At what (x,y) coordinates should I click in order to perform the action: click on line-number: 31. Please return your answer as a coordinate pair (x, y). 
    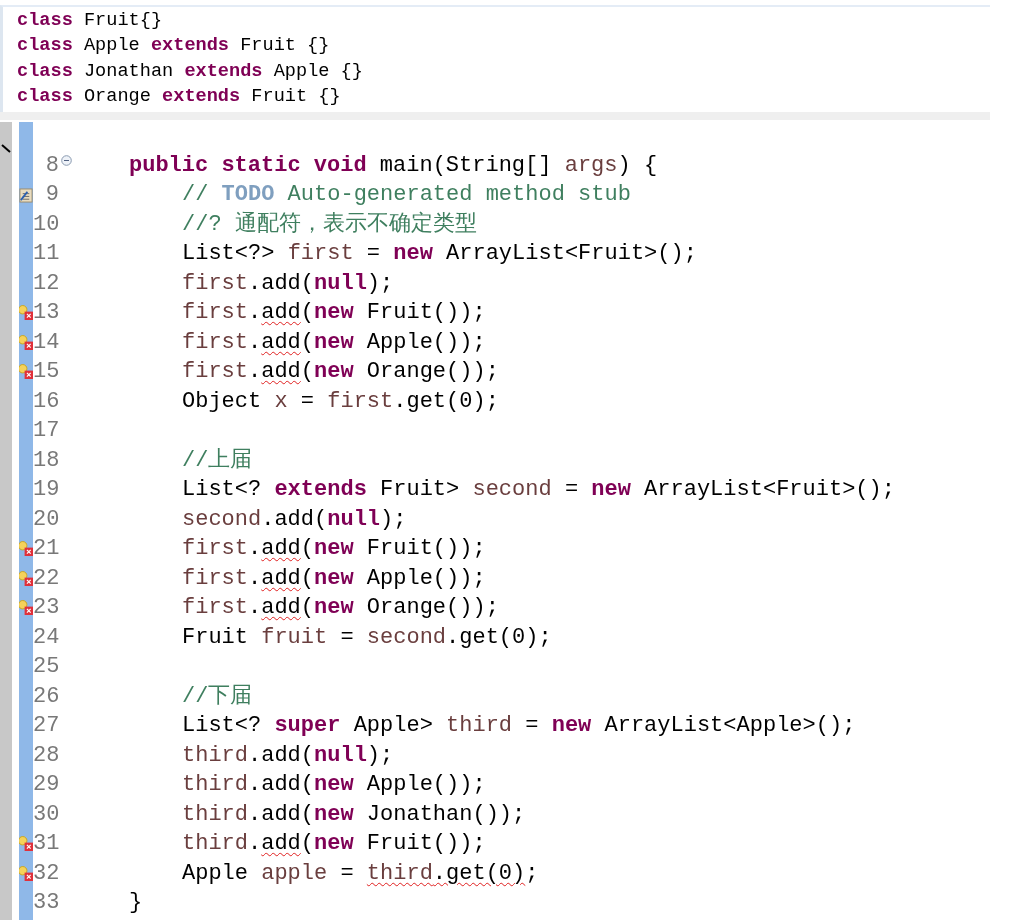
    Looking at the image, I should click on (47, 844).